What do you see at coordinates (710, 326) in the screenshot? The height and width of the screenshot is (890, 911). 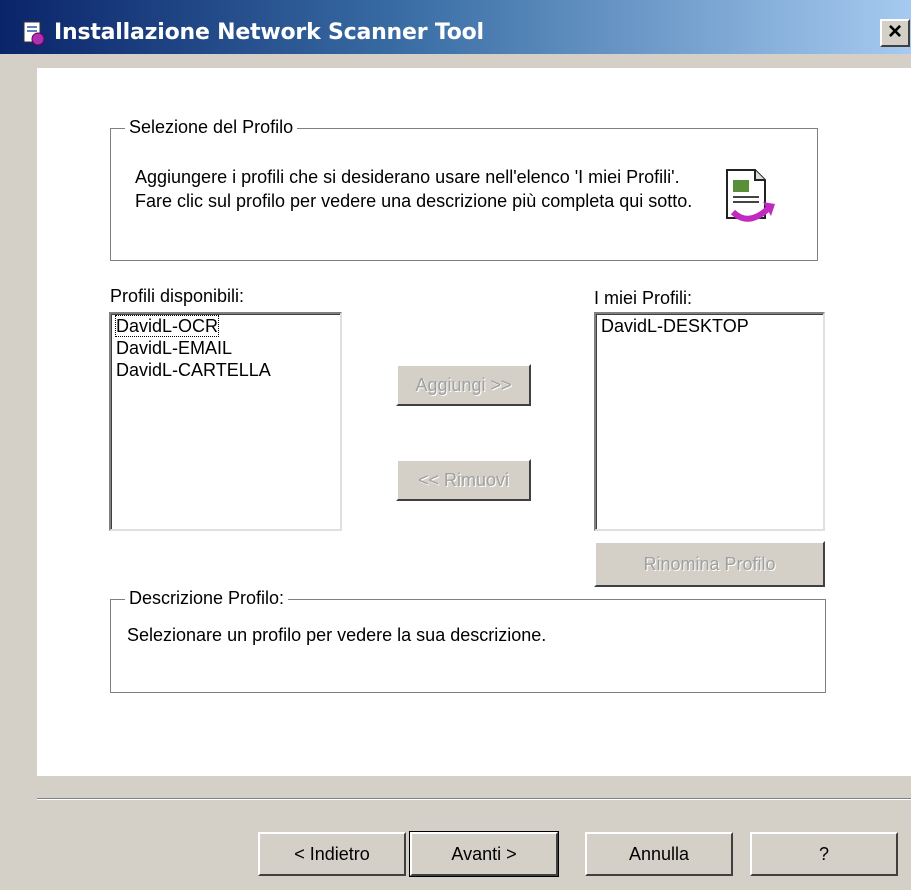 I see `list-item: DavidL-DESKTOP` at bounding box center [710, 326].